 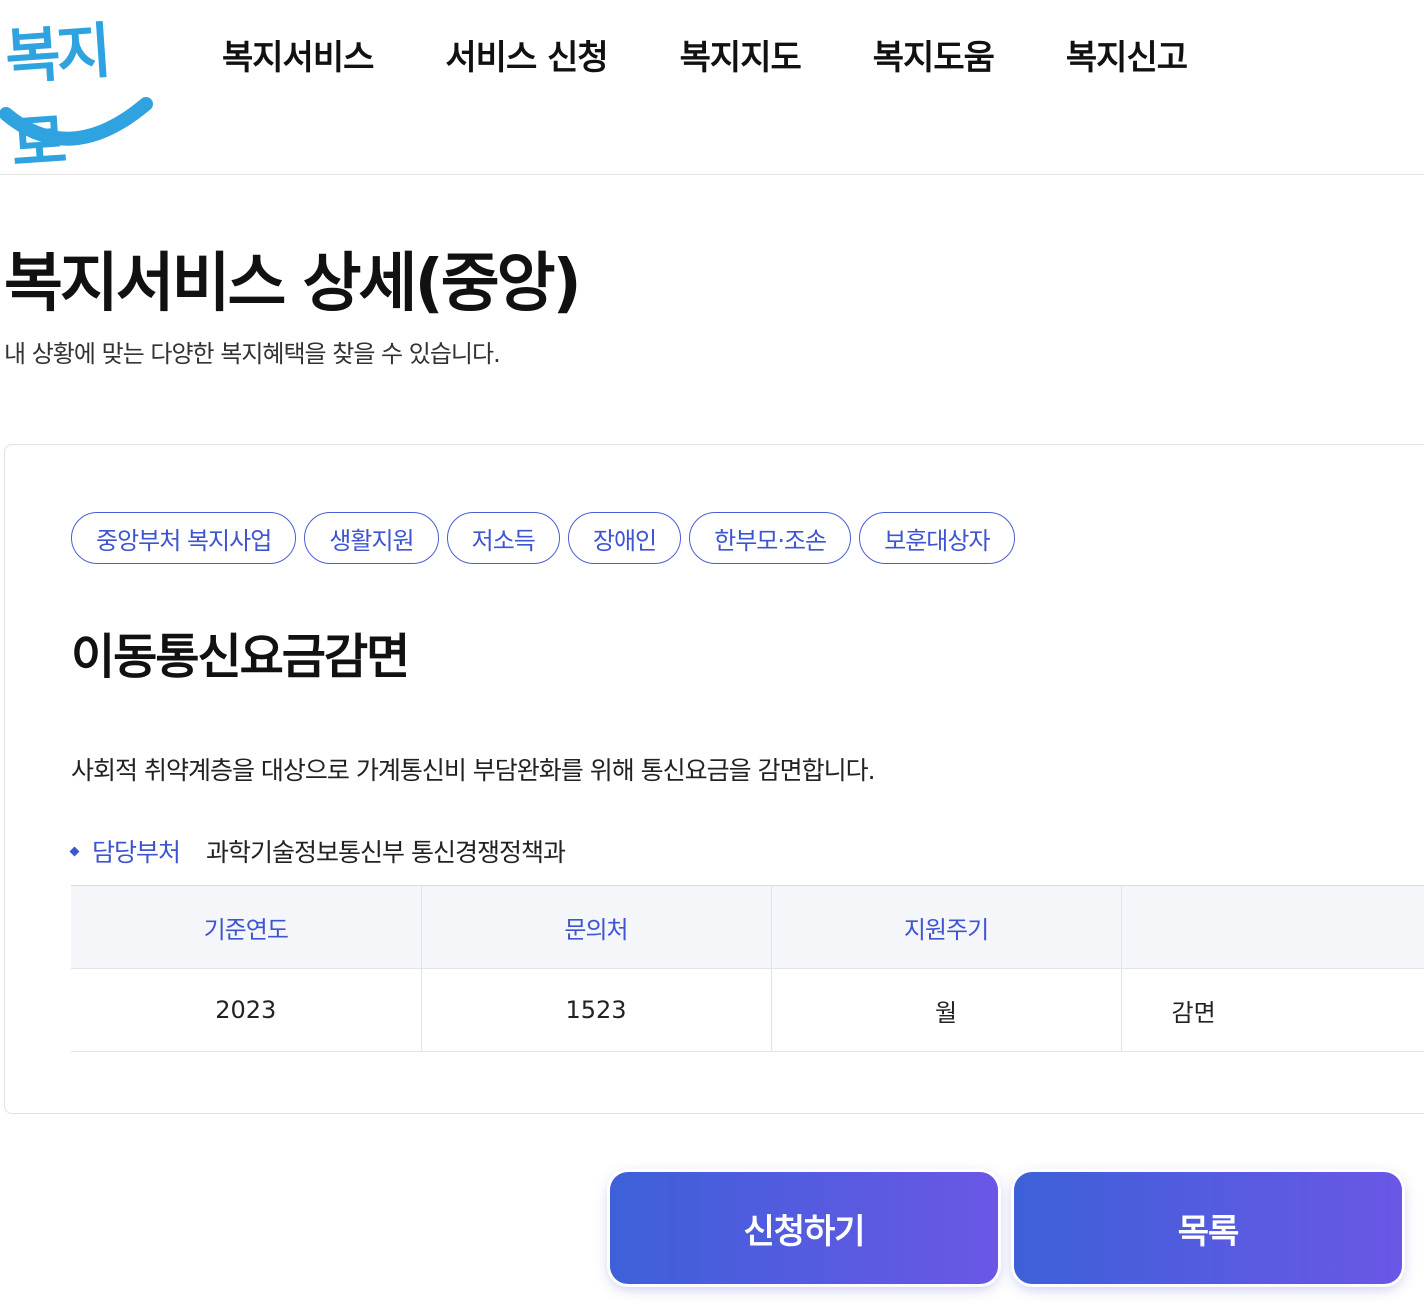 What do you see at coordinates (596, 927) in the screenshot?
I see `header-contact: 문의처` at bounding box center [596, 927].